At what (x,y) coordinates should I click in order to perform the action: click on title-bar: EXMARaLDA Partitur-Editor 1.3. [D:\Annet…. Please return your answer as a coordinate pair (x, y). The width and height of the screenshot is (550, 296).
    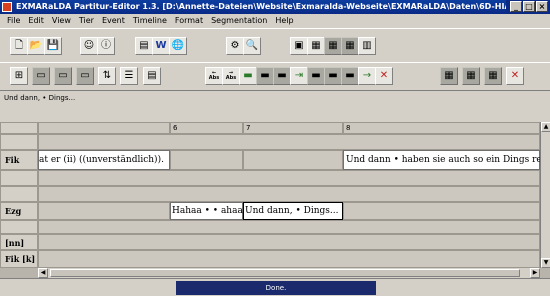
    Looking at the image, I should click on (275, 7).